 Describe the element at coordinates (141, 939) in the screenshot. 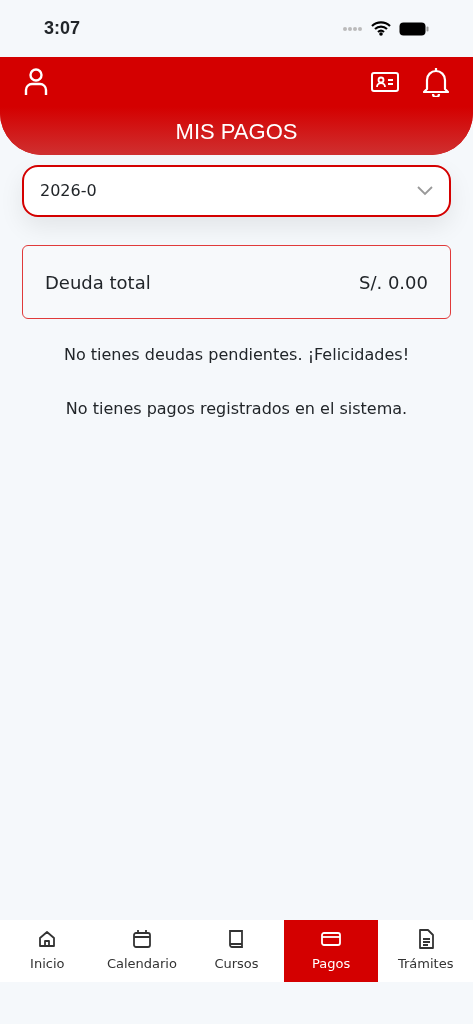

I see `calendar-icon` at that location.